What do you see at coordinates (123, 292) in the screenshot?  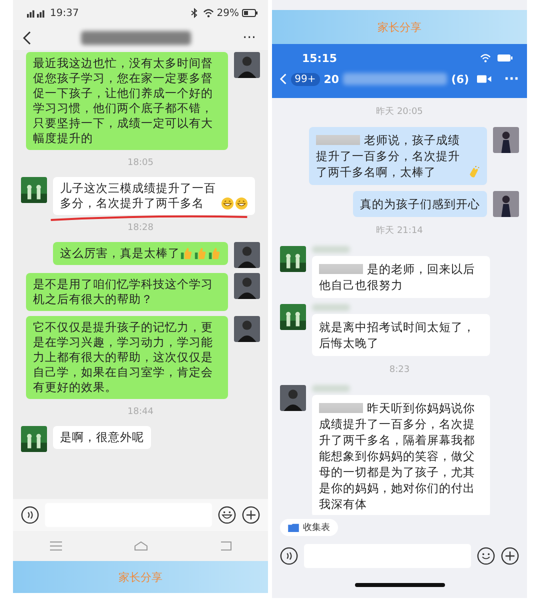 I see `message-text: 是不是用了咱们忆学科技这个学习机之后有很大的帮助？` at bounding box center [123, 292].